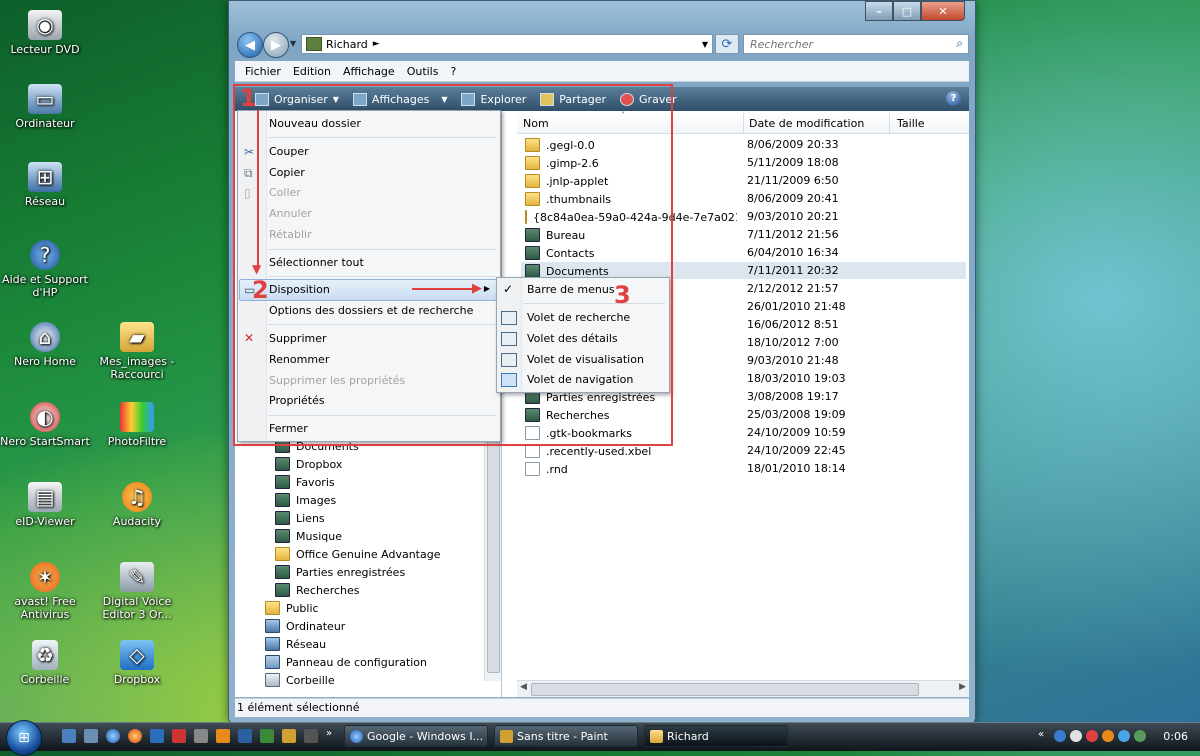  Describe the element at coordinates (45, 425) in the screenshot. I see `desktop-icon-nero-startsmart: ◐ Nero StartSmart` at that location.